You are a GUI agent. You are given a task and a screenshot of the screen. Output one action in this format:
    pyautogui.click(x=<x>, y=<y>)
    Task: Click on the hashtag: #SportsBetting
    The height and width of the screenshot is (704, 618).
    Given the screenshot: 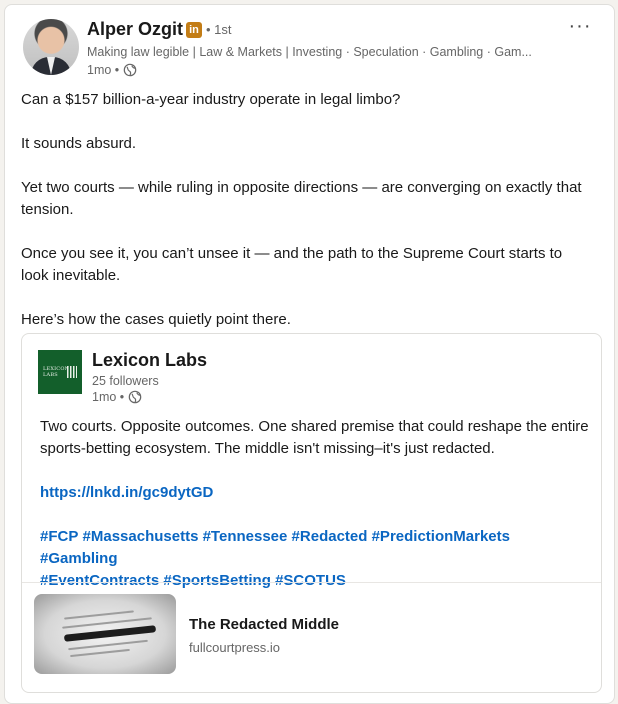 What is the action you would take?
    pyautogui.click(x=217, y=580)
    